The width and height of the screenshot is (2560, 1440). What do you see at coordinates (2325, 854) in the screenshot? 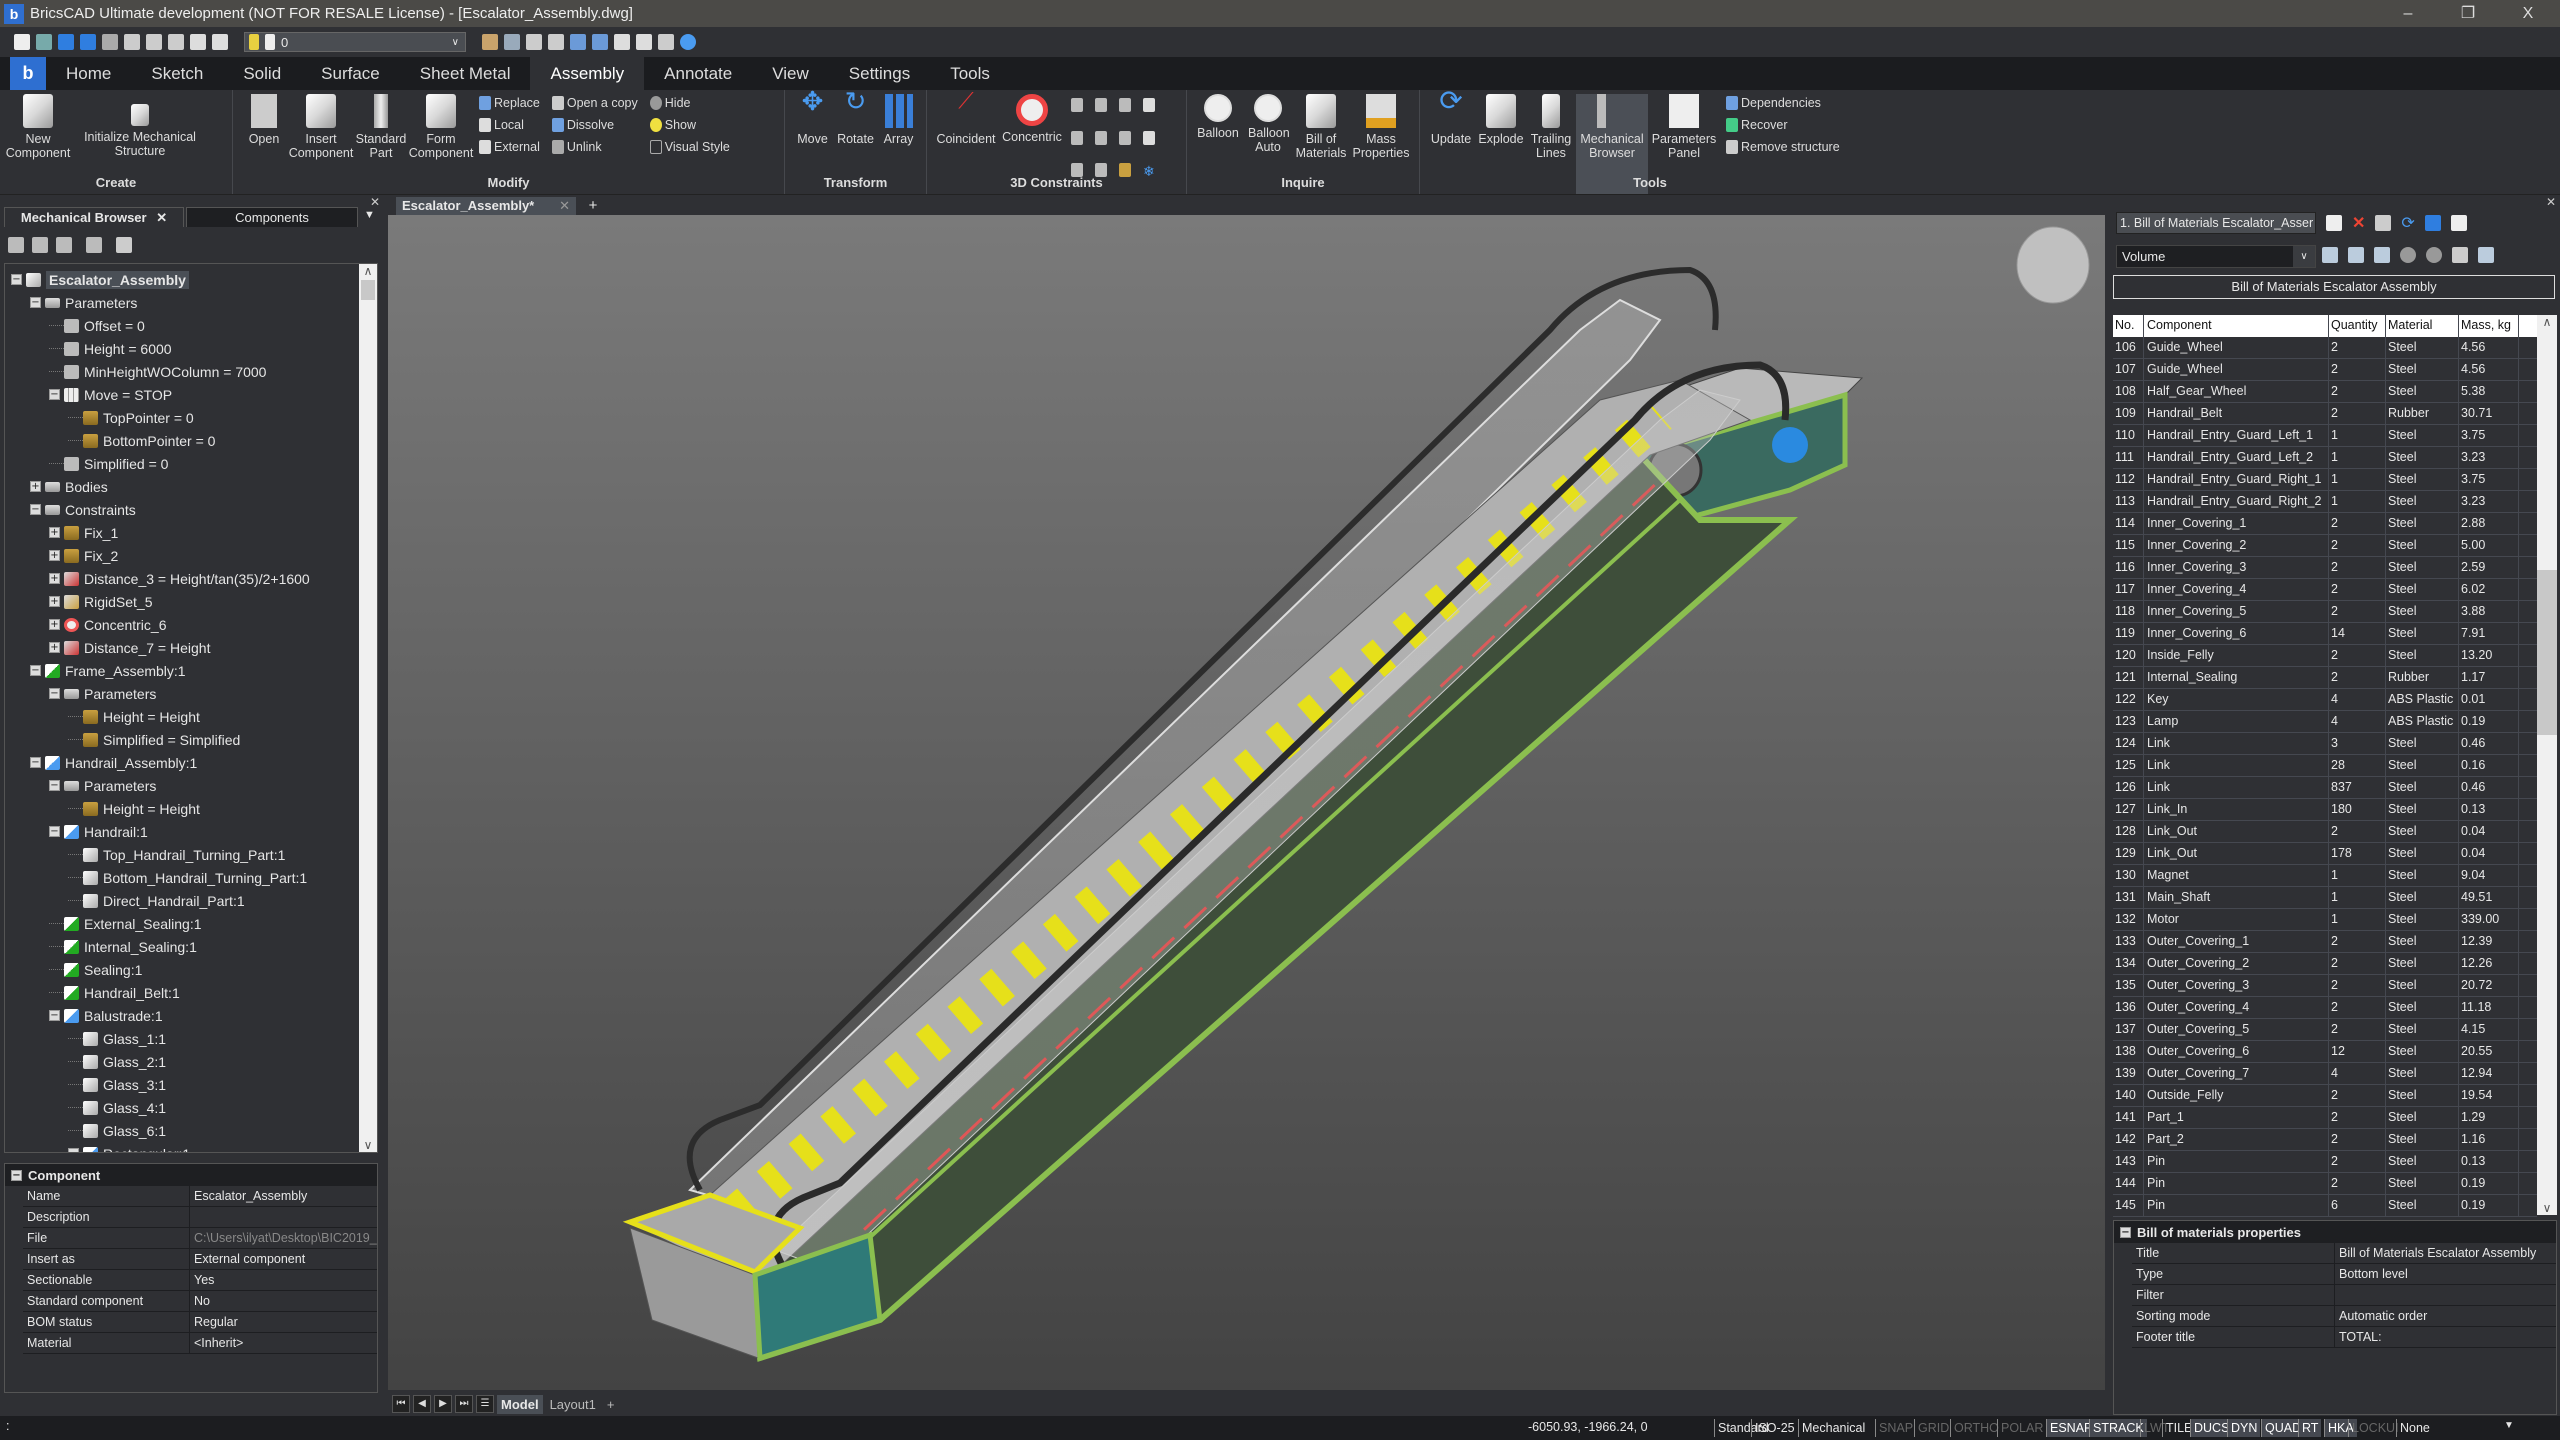
I see `bom-row: 129 Link_Out 178 Steel 0.04` at bounding box center [2325, 854].